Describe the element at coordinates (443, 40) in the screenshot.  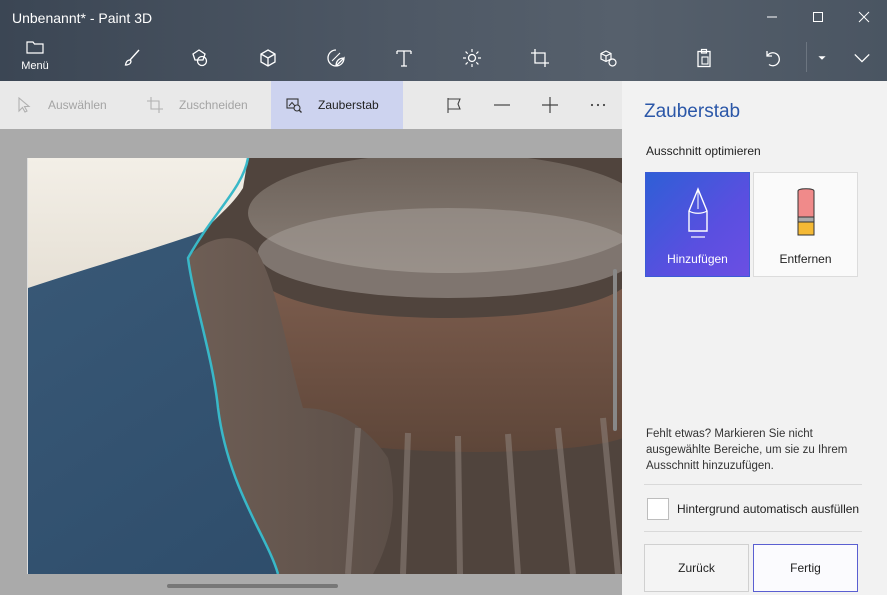
I see `top-bar: Unbenannt* - Paint 3D Menü` at that location.